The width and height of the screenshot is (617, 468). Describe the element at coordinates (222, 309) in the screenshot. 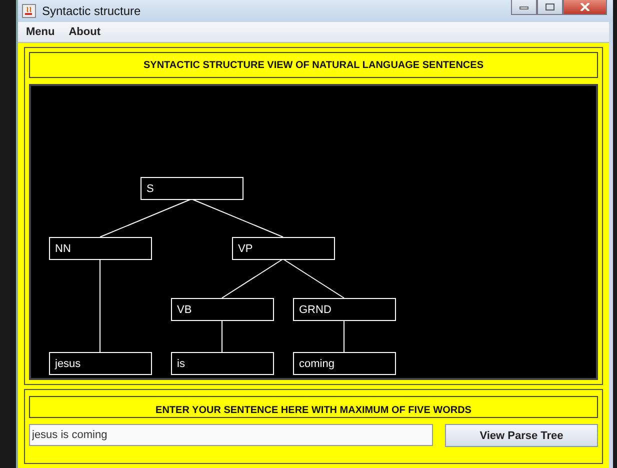

I see `tree-node: VB` at that location.